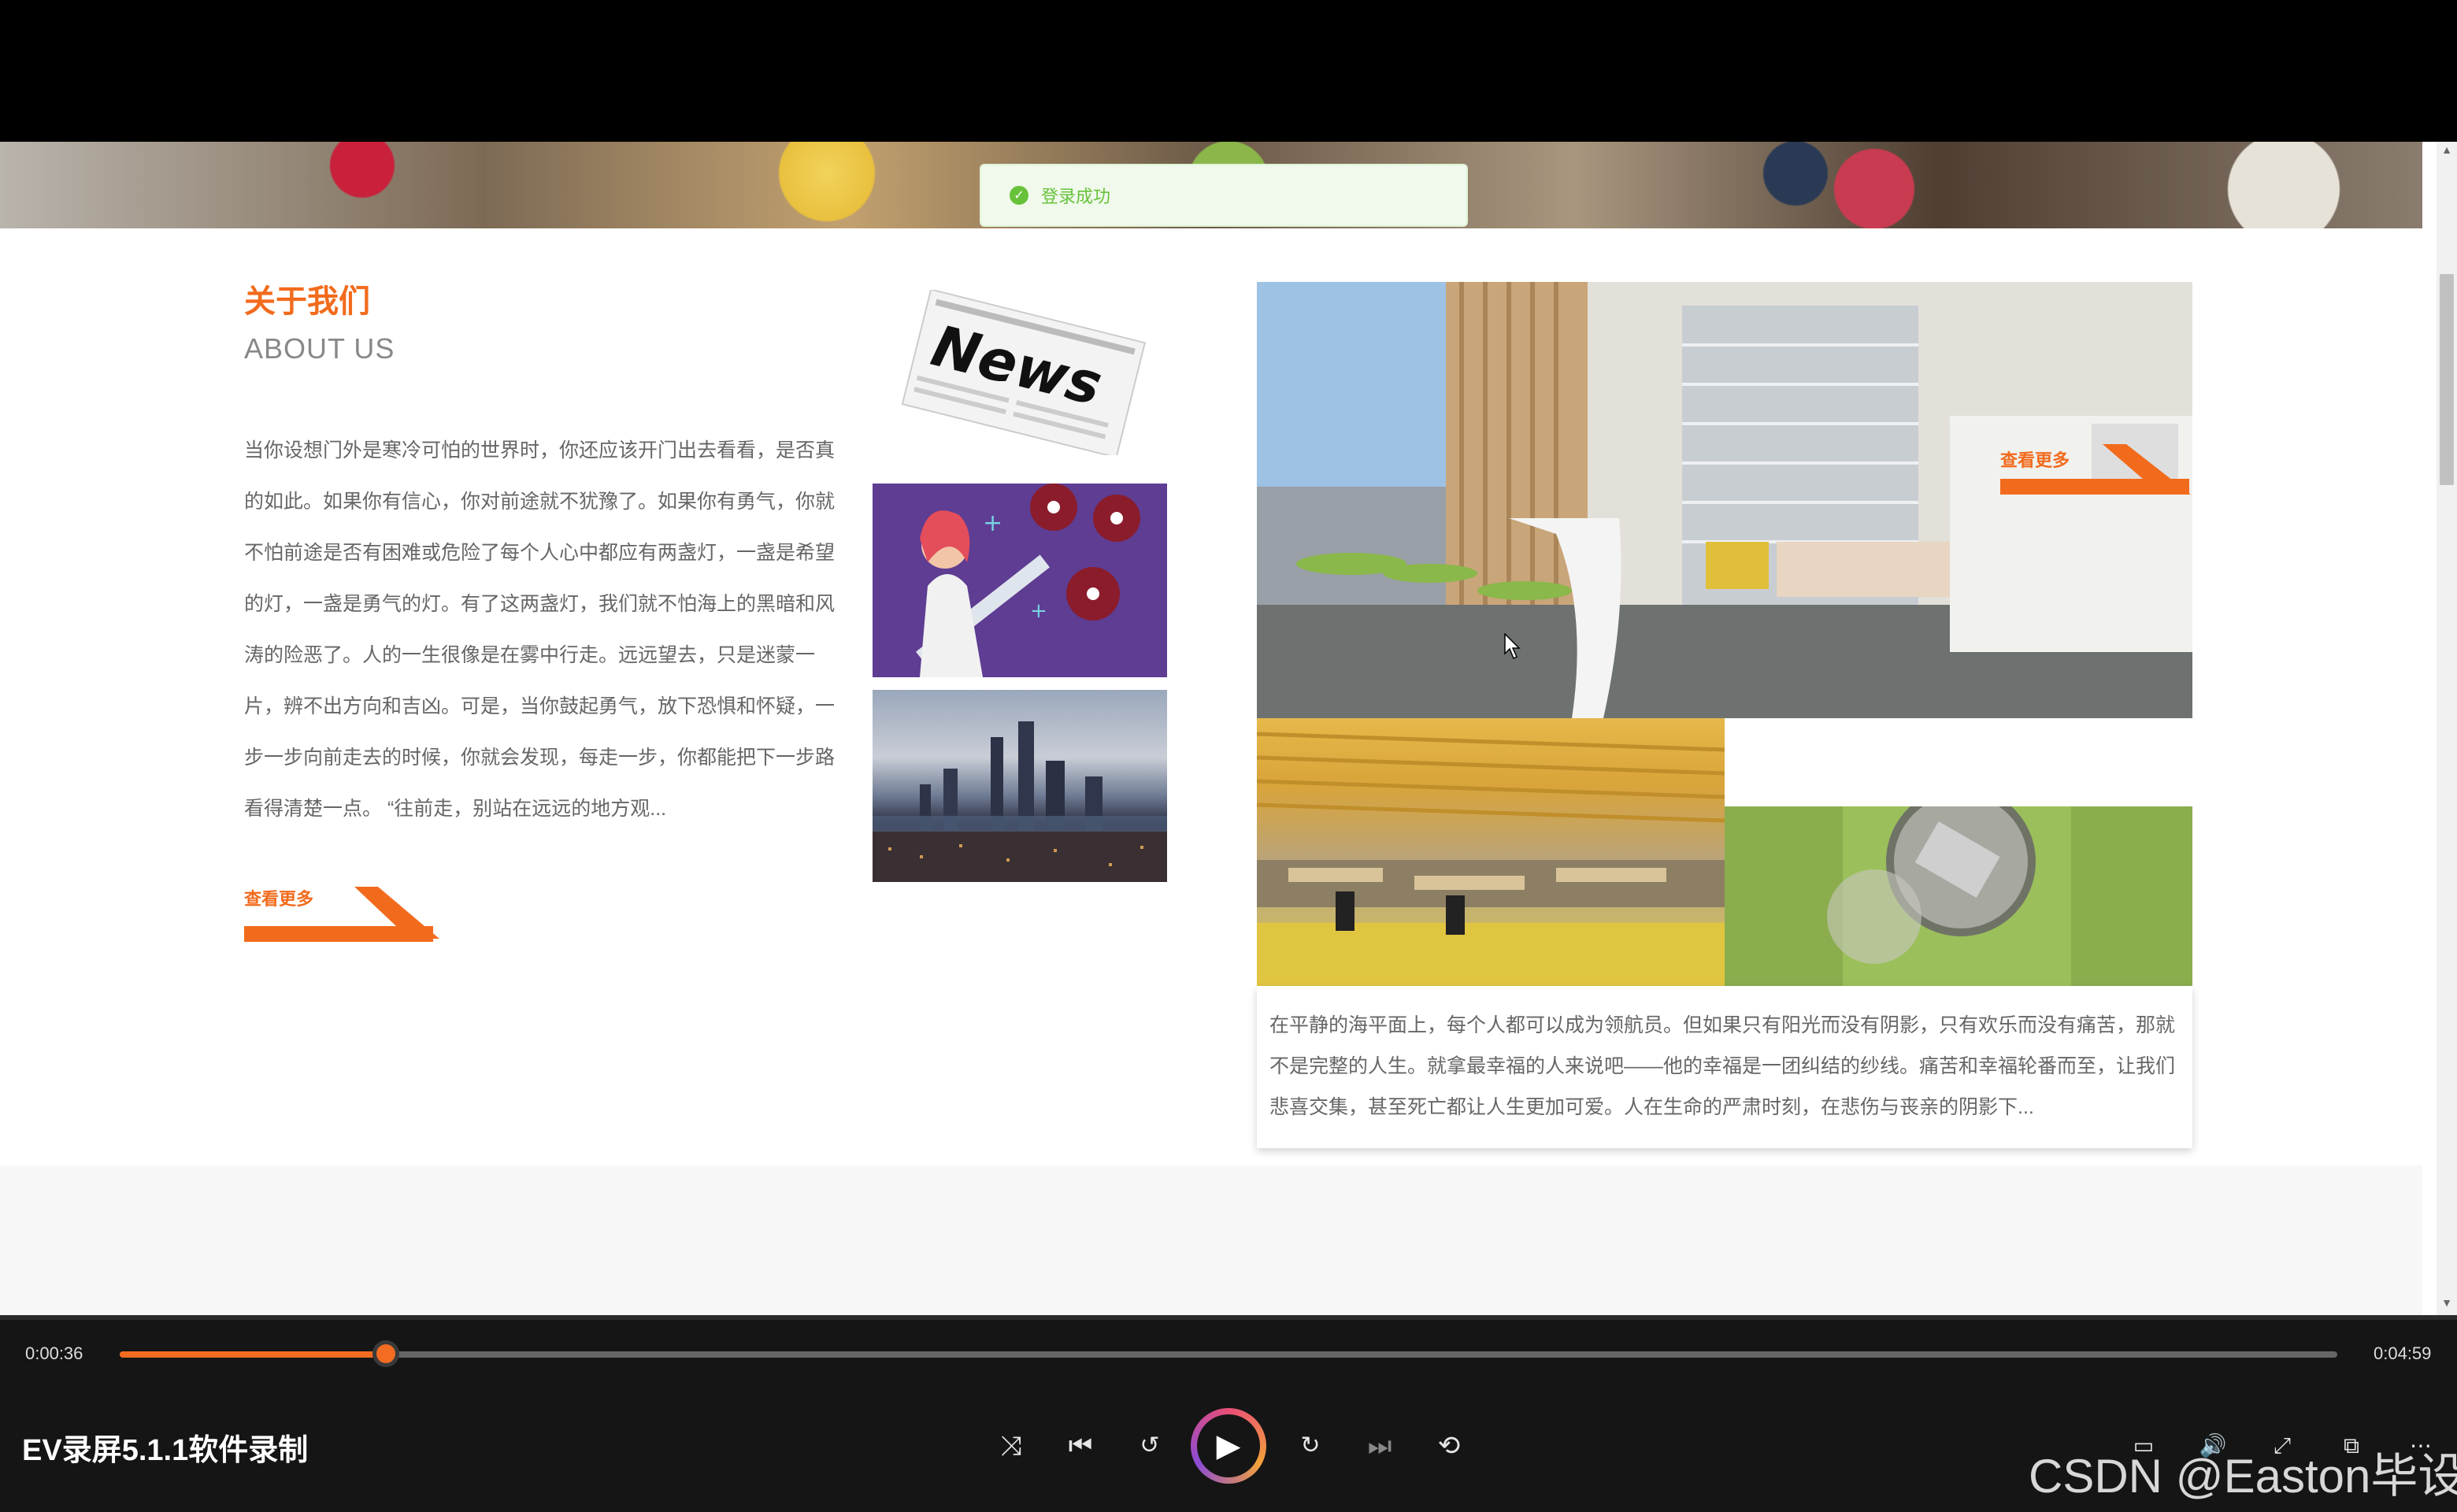 This screenshot has width=2457, height=1512. What do you see at coordinates (1211, 1240) in the screenshot?
I see `page-lower-area` at bounding box center [1211, 1240].